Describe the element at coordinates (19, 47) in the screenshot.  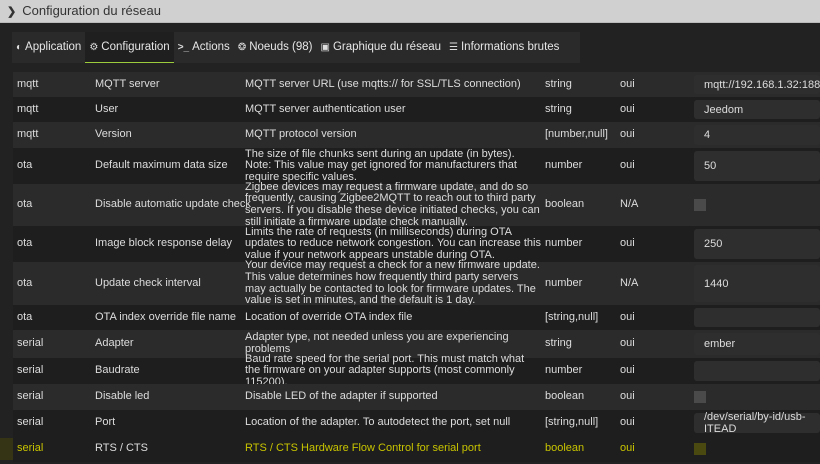
I see `dashboard-icon: ◐` at that location.